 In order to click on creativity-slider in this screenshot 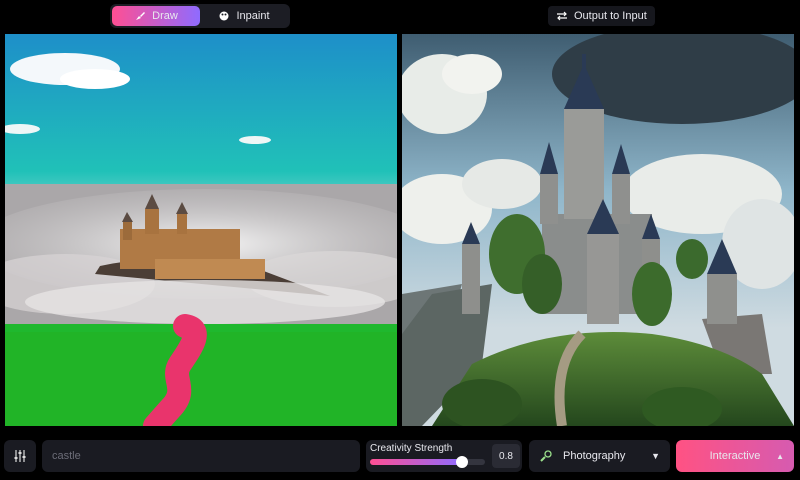, I will do `click(427, 462)`.